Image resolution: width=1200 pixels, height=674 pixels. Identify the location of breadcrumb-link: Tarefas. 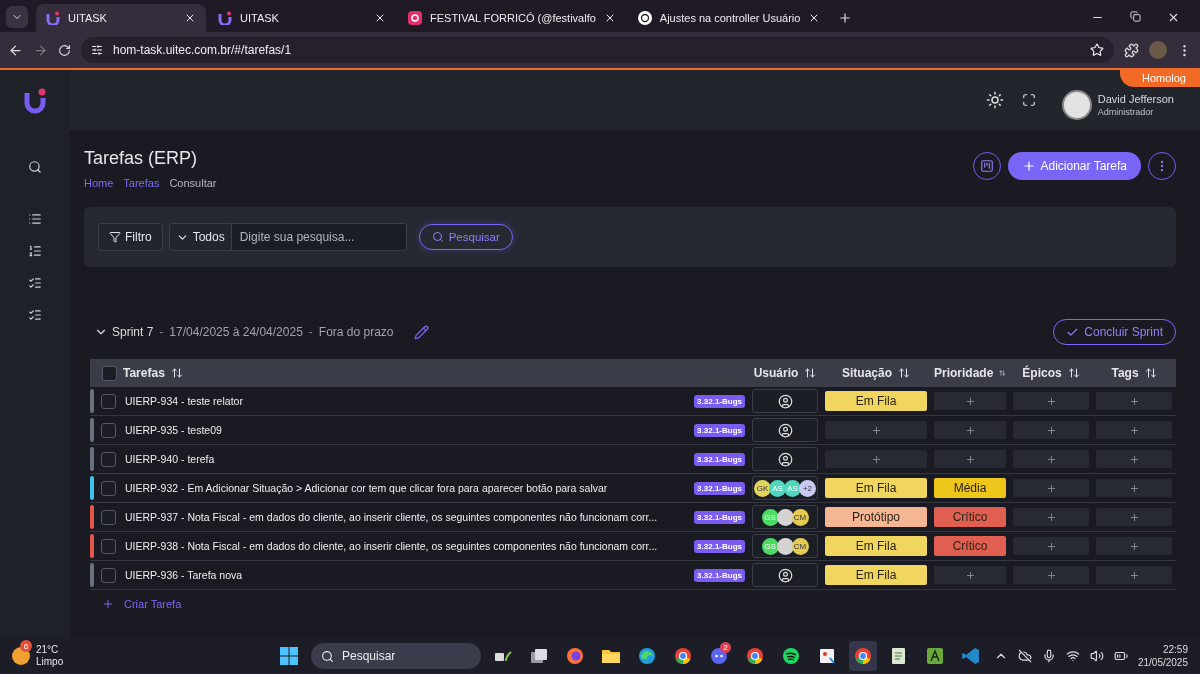
(141, 183).